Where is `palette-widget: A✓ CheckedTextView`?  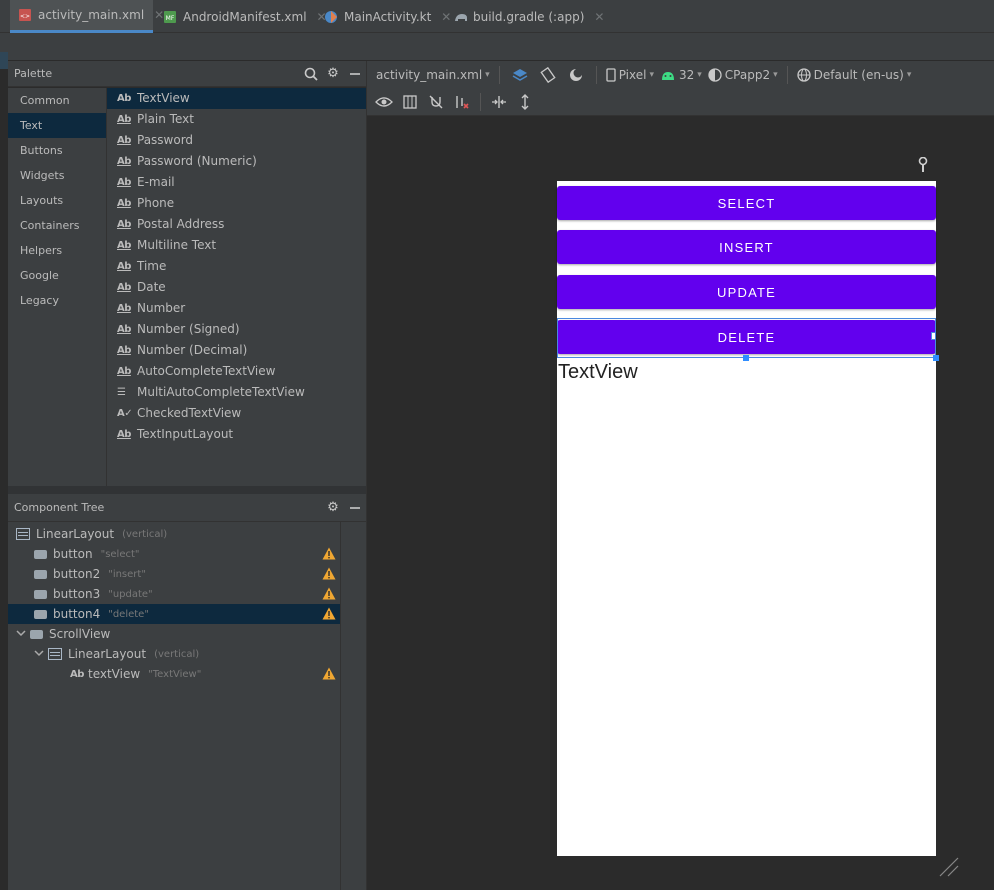
palette-widget: A✓ CheckedTextView is located at coordinates (236, 413).